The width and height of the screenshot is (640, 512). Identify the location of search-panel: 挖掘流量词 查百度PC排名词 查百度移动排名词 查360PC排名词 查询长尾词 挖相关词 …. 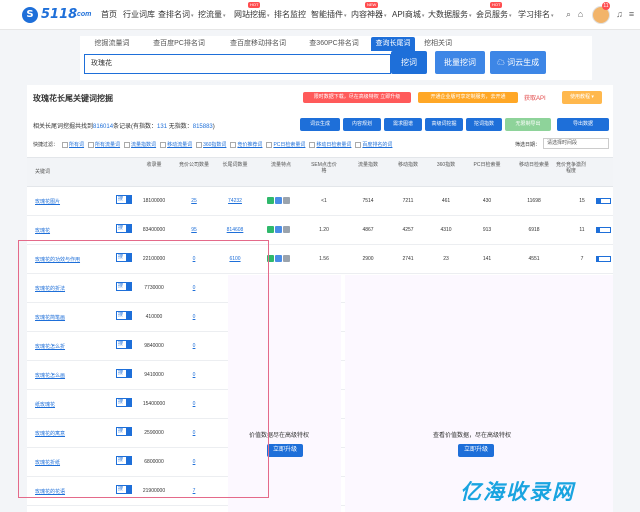
(336, 58).